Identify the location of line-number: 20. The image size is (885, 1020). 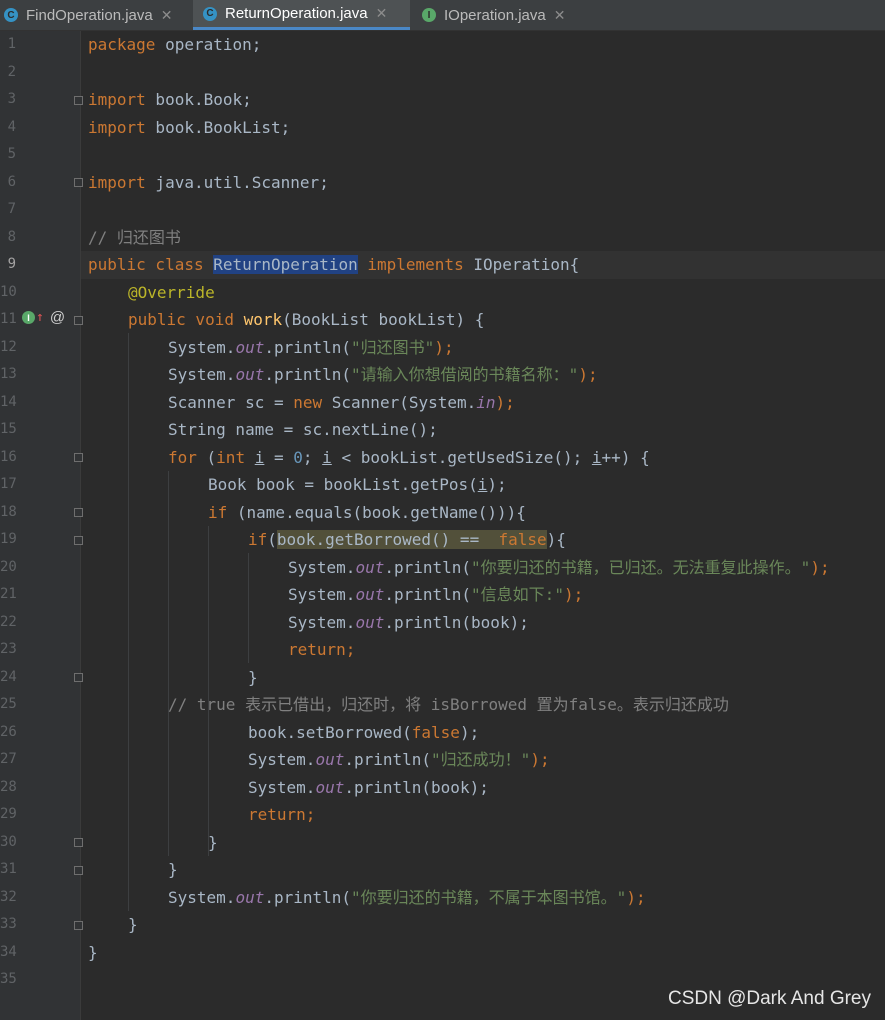
(8, 566).